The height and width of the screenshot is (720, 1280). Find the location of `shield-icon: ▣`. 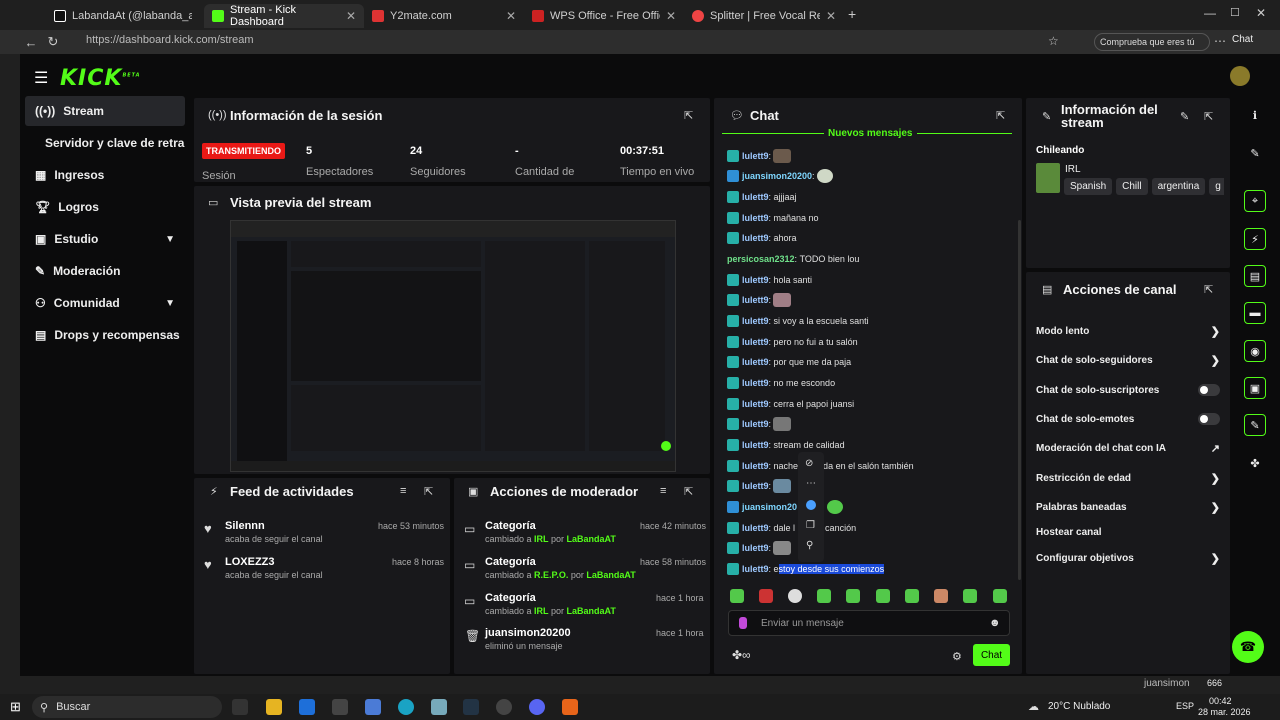

shield-icon: ▣ is located at coordinates (1255, 388).